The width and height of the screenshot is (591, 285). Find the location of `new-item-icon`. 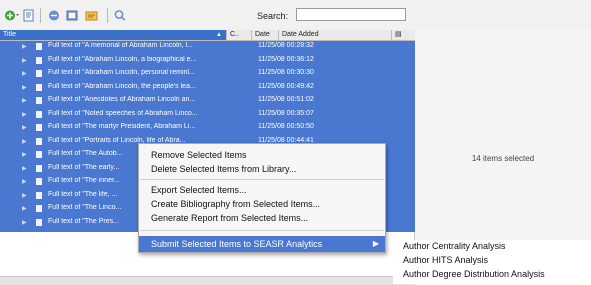

new-item-icon is located at coordinates (12, 15).